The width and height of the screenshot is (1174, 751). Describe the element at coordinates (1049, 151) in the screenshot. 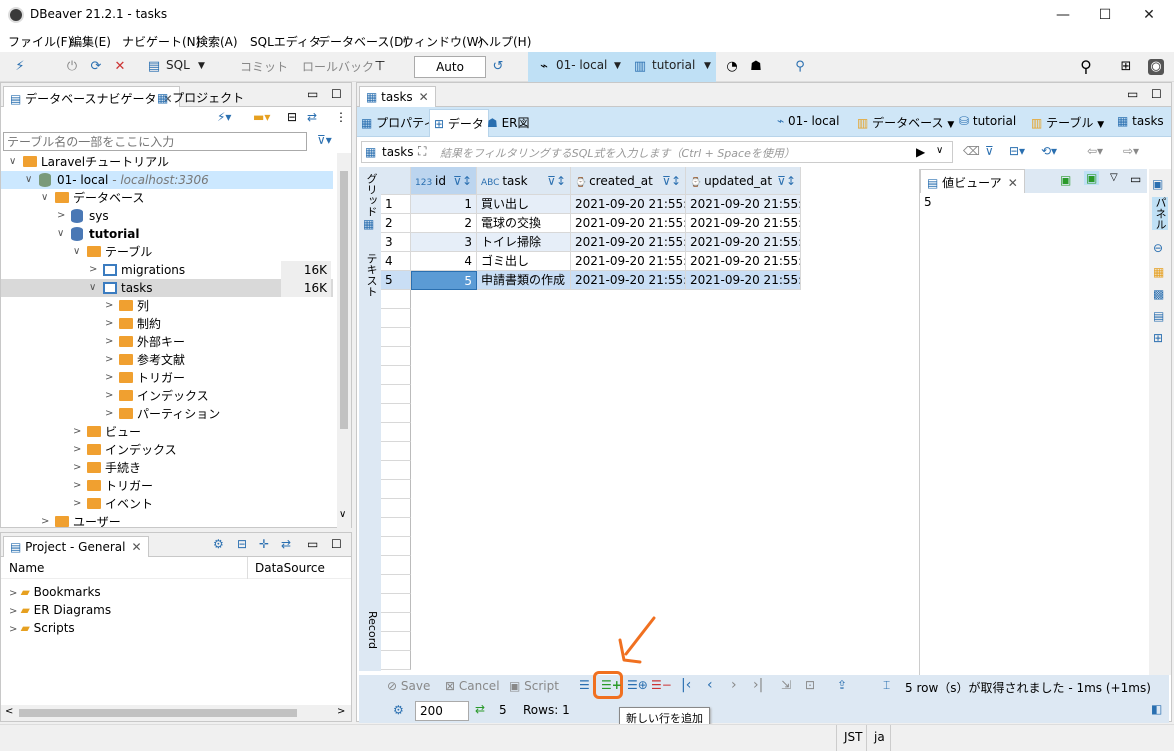

I see `refresh-icon: ⟲▾` at that location.